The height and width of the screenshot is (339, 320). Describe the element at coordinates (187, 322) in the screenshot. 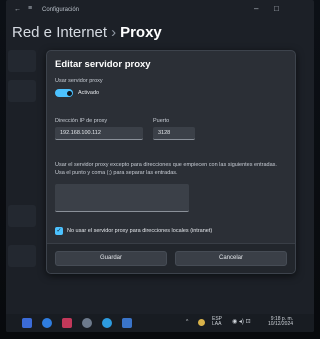

I see `tray-overflow-chevron-icon: ^` at that location.